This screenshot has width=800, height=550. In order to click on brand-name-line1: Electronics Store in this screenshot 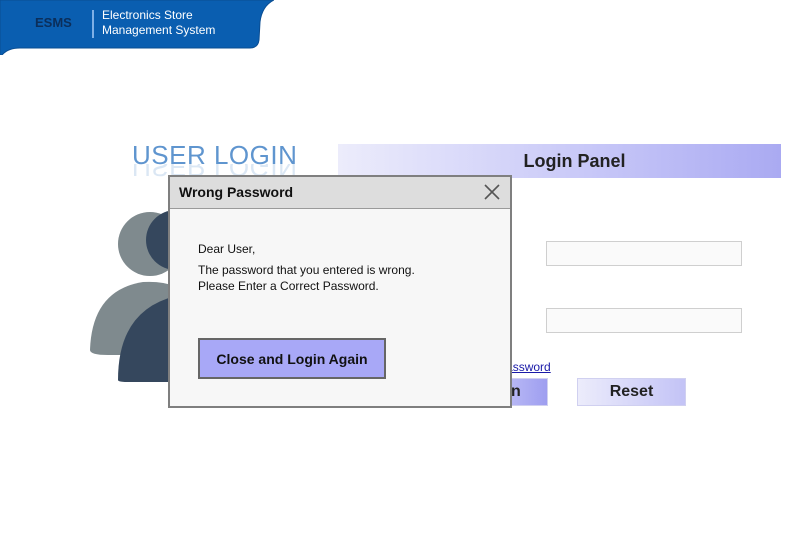, I will do `click(147, 15)`.